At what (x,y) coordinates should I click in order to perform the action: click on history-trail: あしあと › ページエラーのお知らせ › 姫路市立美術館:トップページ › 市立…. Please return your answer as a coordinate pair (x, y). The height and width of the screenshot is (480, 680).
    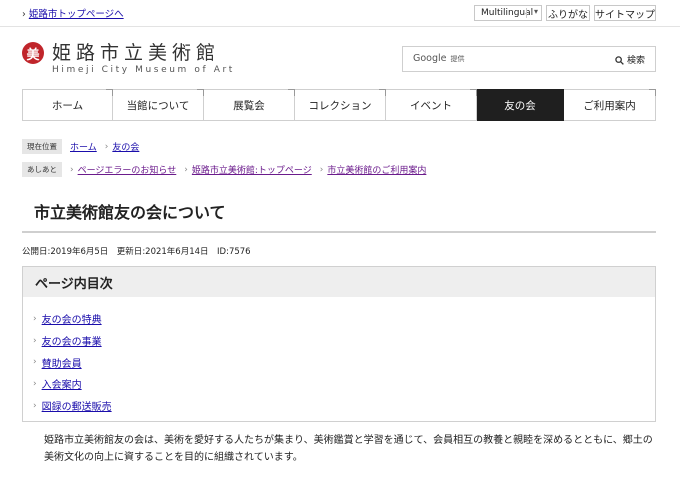
    Looking at the image, I should click on (226, 169).